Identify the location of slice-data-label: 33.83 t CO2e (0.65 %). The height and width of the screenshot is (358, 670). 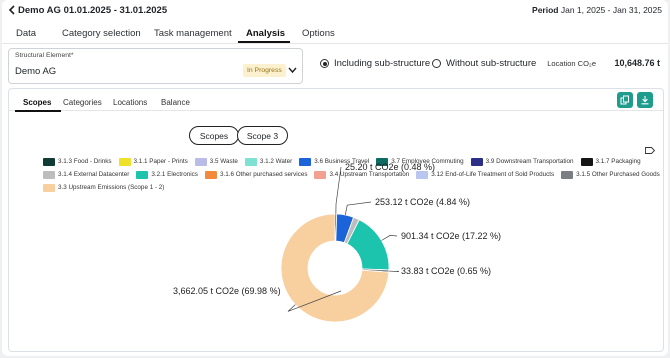
(446, 271).